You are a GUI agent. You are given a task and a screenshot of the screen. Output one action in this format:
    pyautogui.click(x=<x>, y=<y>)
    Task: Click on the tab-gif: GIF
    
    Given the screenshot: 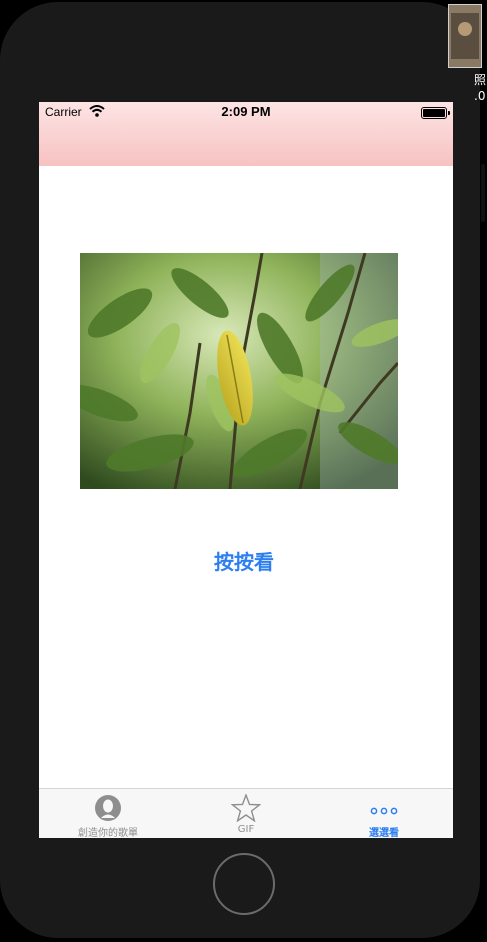 What is the action you would take?
    pyautogui.click(x=246, y=813)
    